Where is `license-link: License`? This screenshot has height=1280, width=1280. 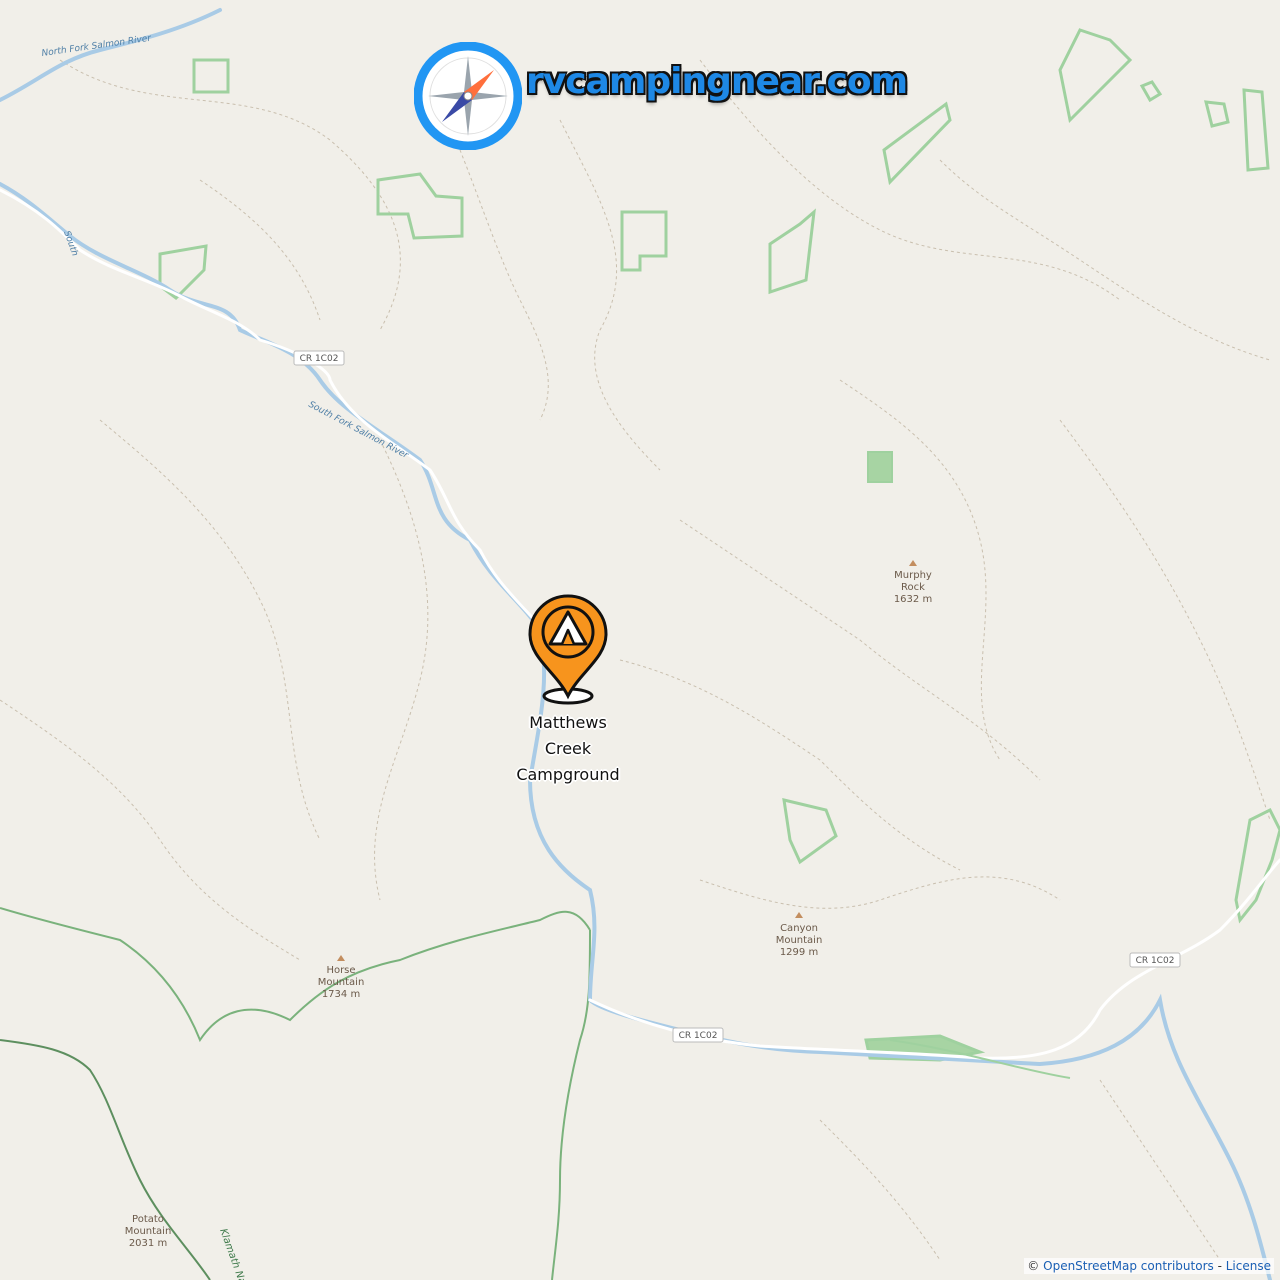 license-link: License is located at coordinates (1248, 1266).